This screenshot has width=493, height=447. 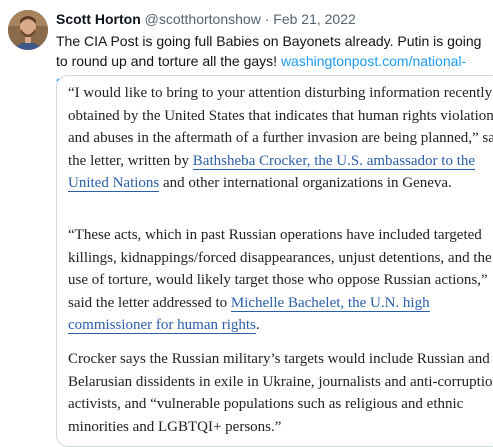 What do you see at coordinates (314, 19) in the screenshot?
I see `tweet-date: Feb 21, 2022` at bounding box center [314, 19].